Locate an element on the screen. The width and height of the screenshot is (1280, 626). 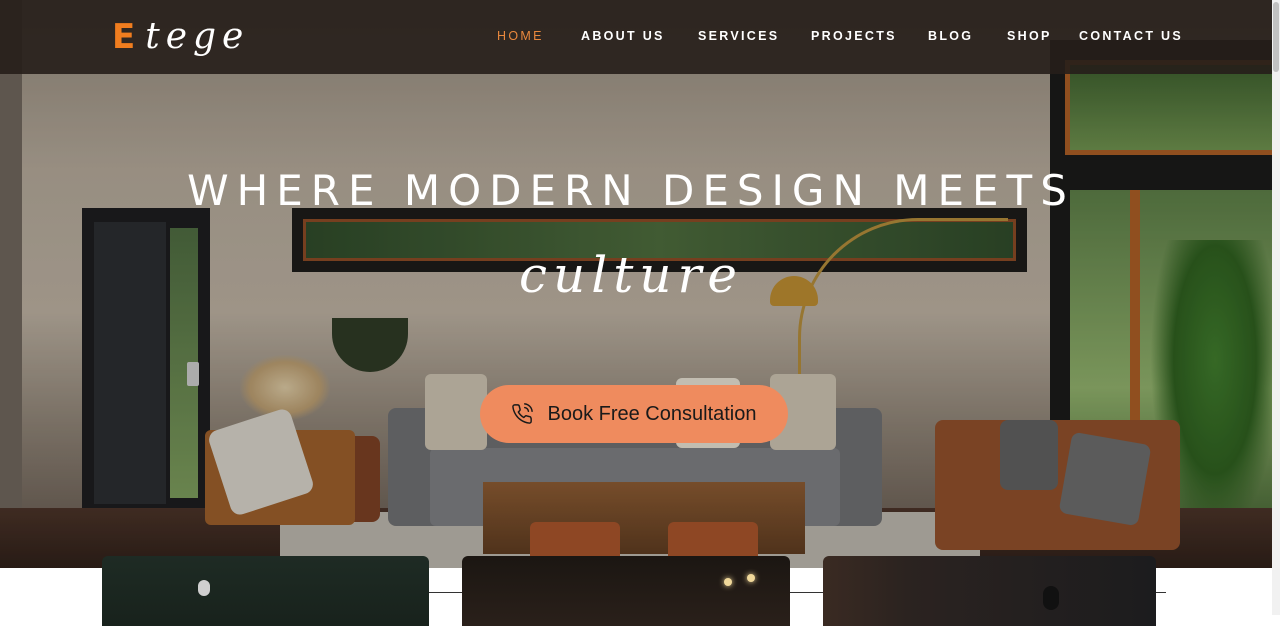
logo-wordmark: tege is located at coordinates (197, 36).